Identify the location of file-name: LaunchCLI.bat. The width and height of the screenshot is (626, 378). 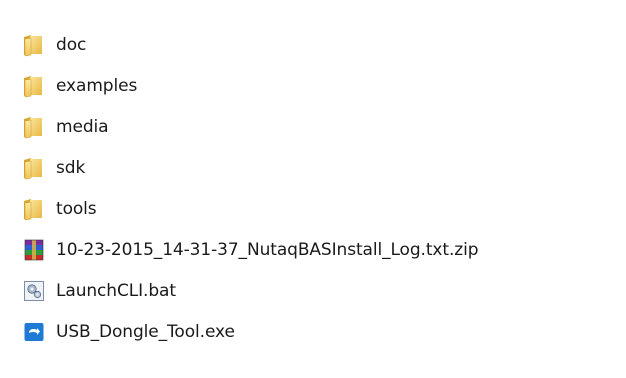
(116, 290).